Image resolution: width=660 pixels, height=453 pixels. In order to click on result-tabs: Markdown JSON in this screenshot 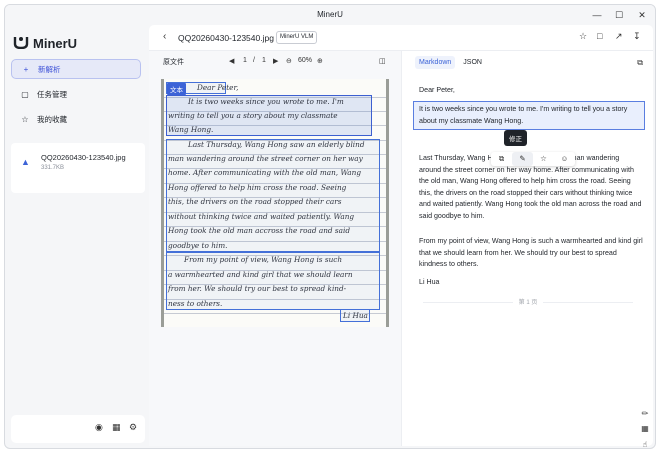, I will do `click(452, 62)`.